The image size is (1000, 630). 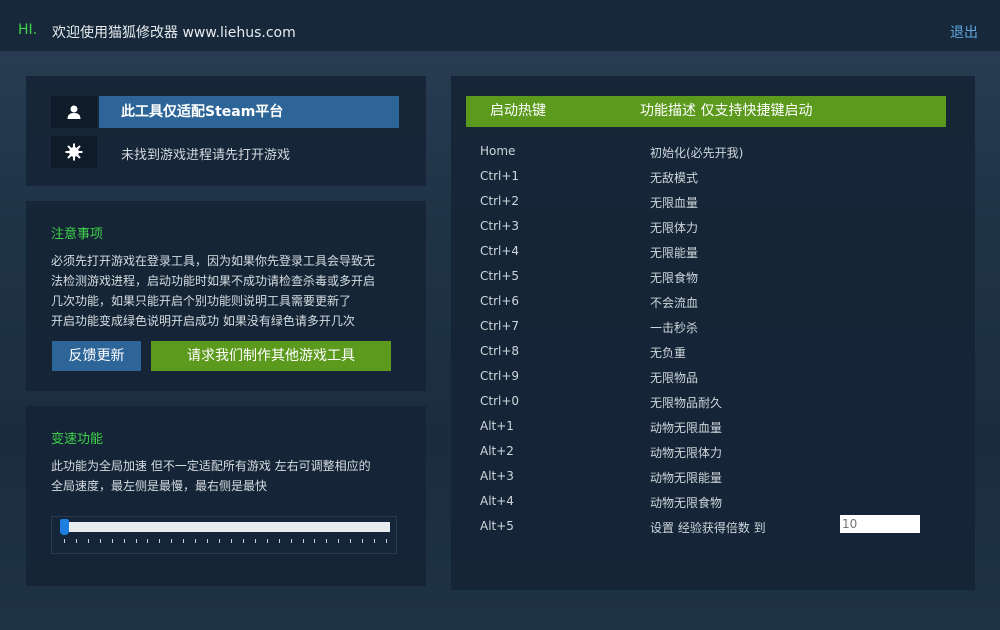 What do you see at coordinates (500, 276) in the screenshot?
I see `hotkey-key: Ctrl+5` at bounding box center [500, 276].